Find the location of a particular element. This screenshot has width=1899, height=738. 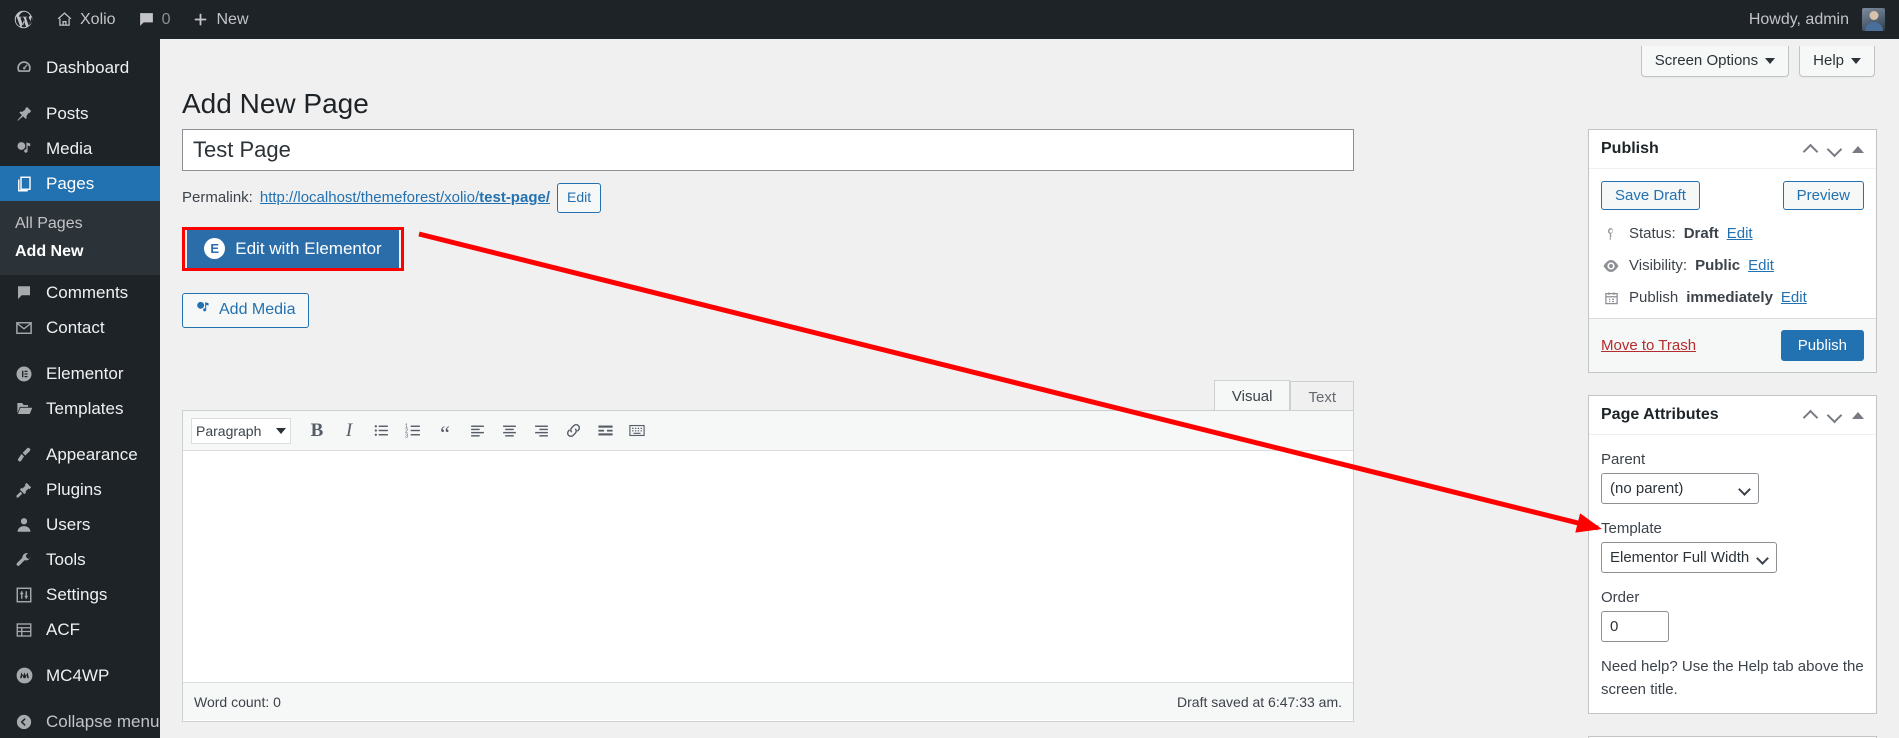

brush-icon is located at coordinates (24, 455).